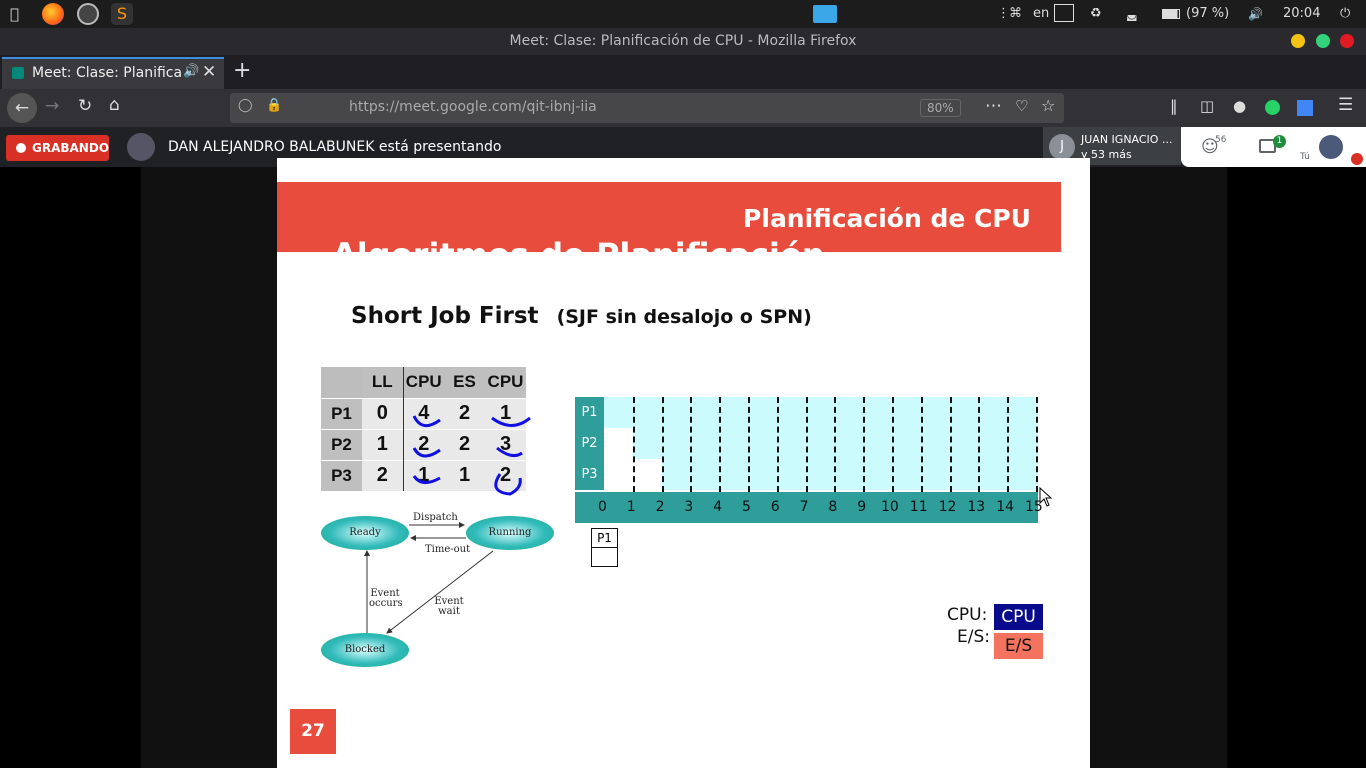 The width and height of the screenshot is (1366, 768). Describe the element at coordinates (1041, 14) in the screenshot. I see `language-indicator: en` at that location.